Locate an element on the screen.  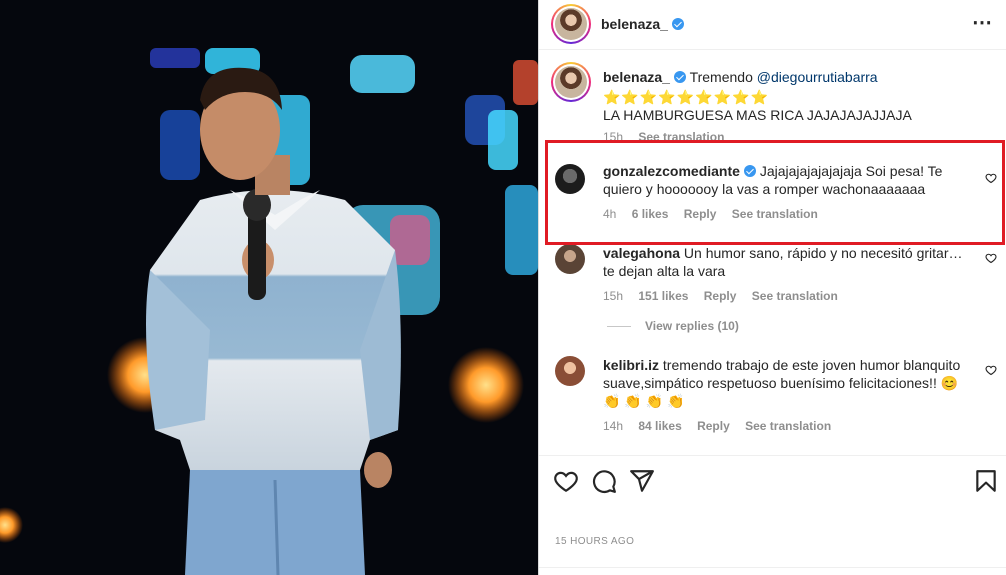
comment-meta: 15h 151 likes Reply See translation is located at coordinates (783, 296).